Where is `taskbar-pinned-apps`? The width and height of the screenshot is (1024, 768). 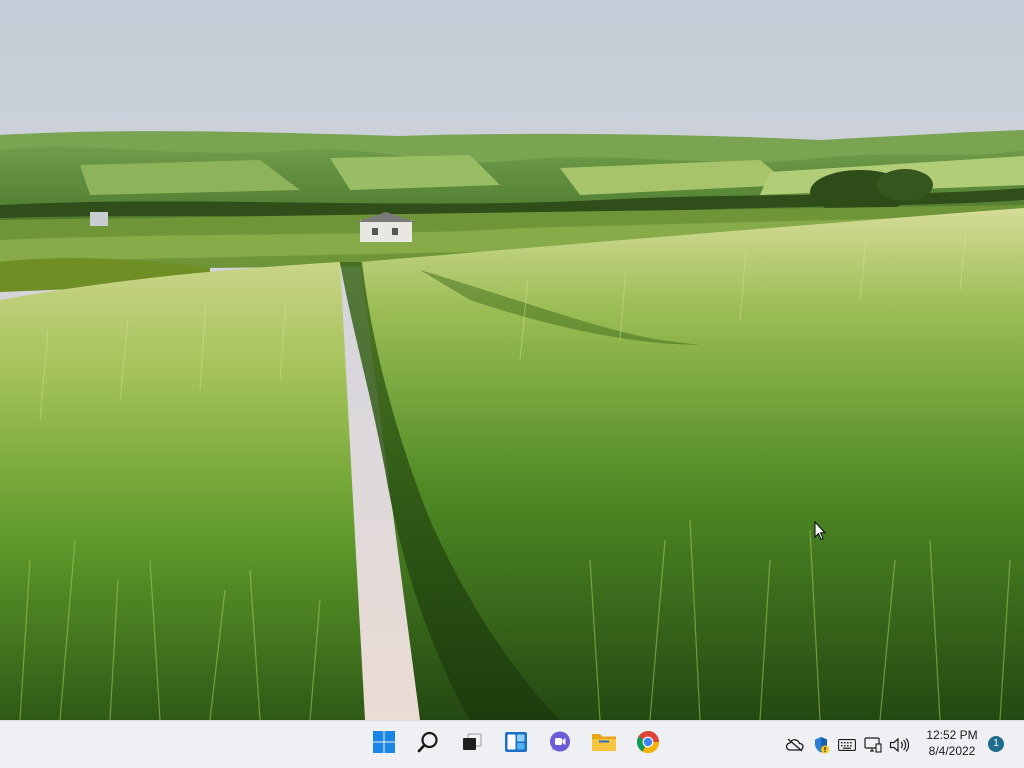 taskbar-pinned-apps is located at coordinates (516, 744).